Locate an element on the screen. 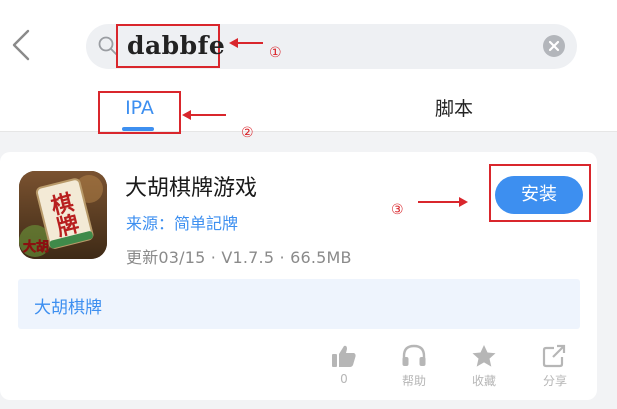  close-icon is located at coordinates (554, 46).